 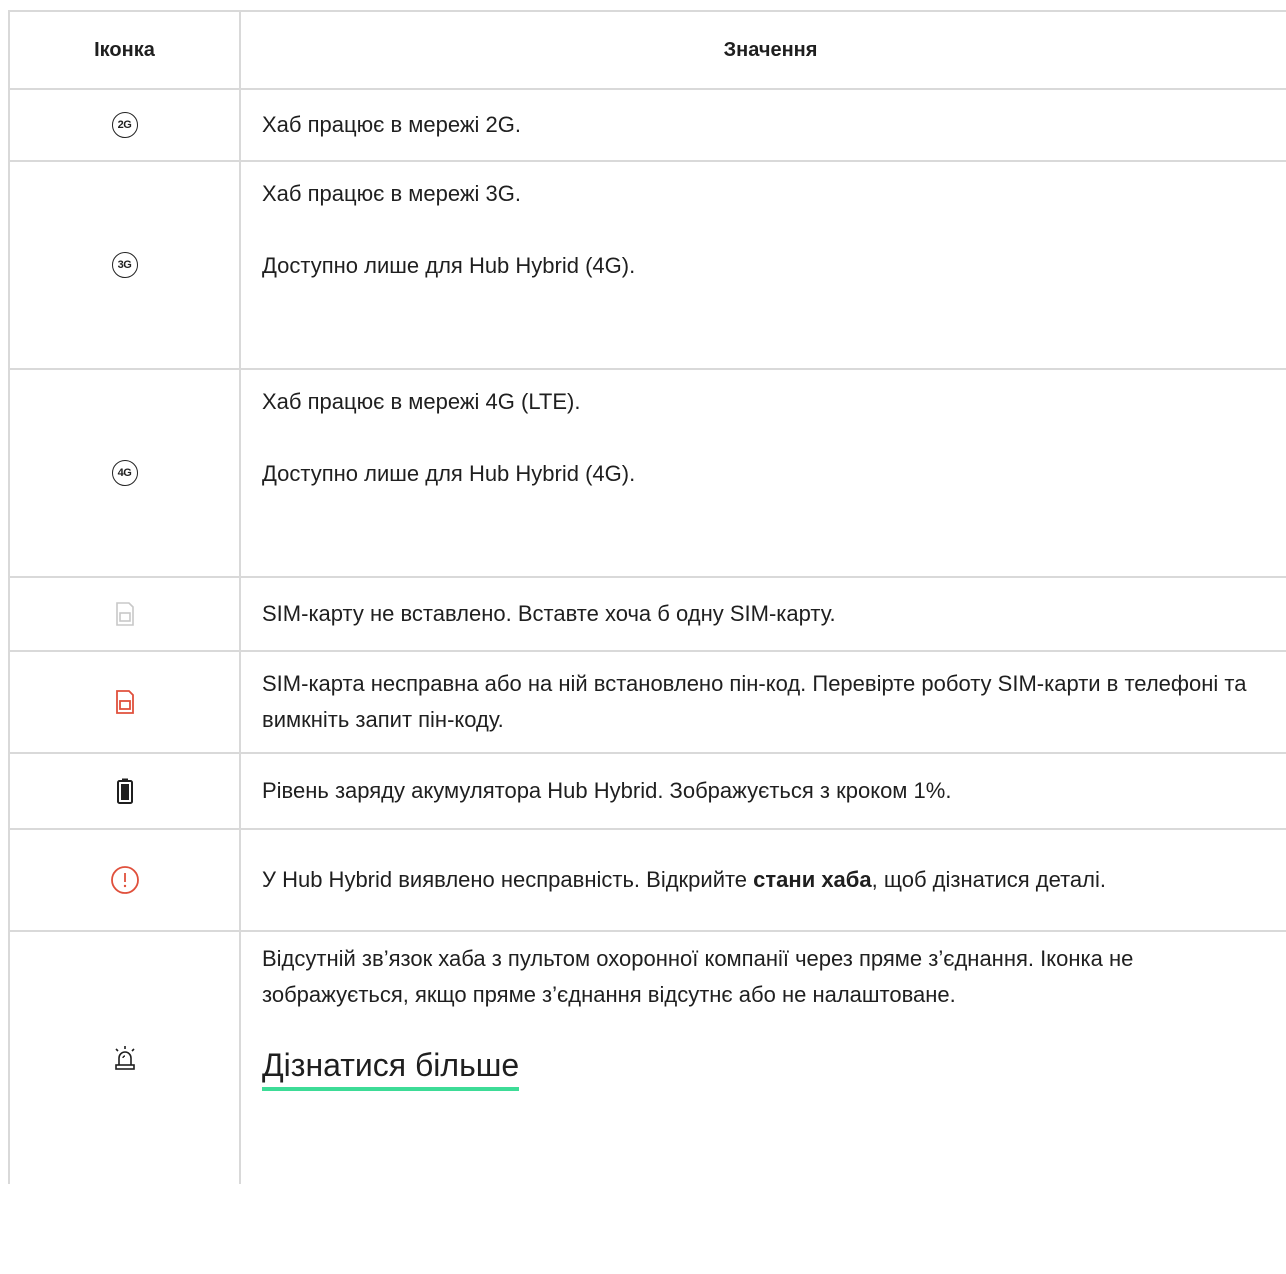 I want to click on battery-icon, so click(x=124, y=791).